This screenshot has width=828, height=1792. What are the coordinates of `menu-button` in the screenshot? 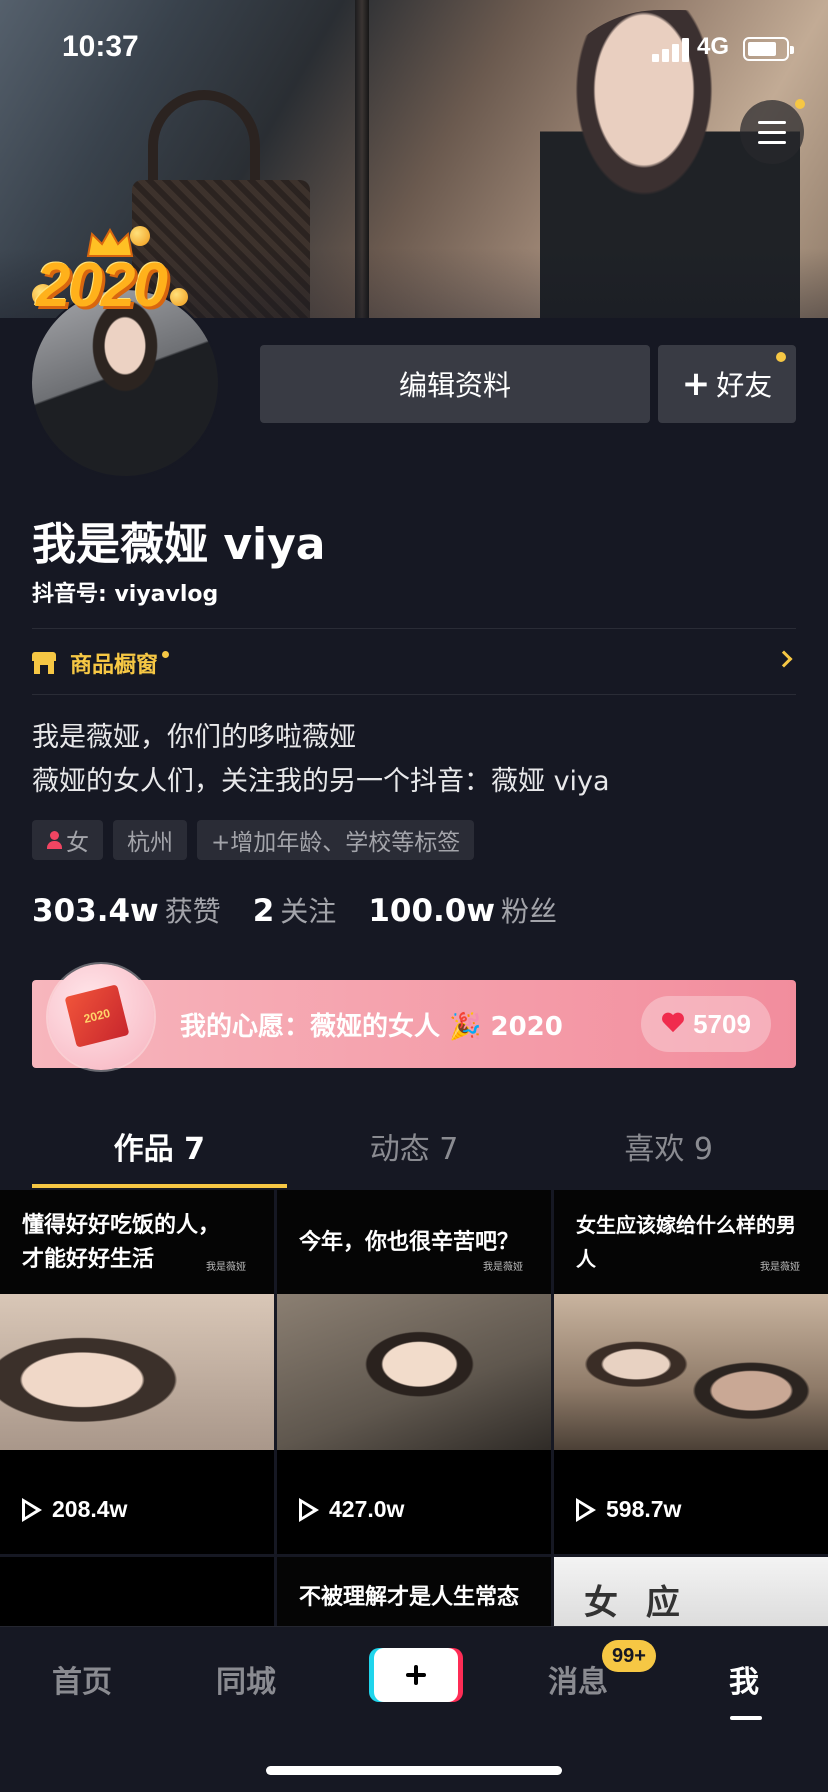 It's located at (772, 132).